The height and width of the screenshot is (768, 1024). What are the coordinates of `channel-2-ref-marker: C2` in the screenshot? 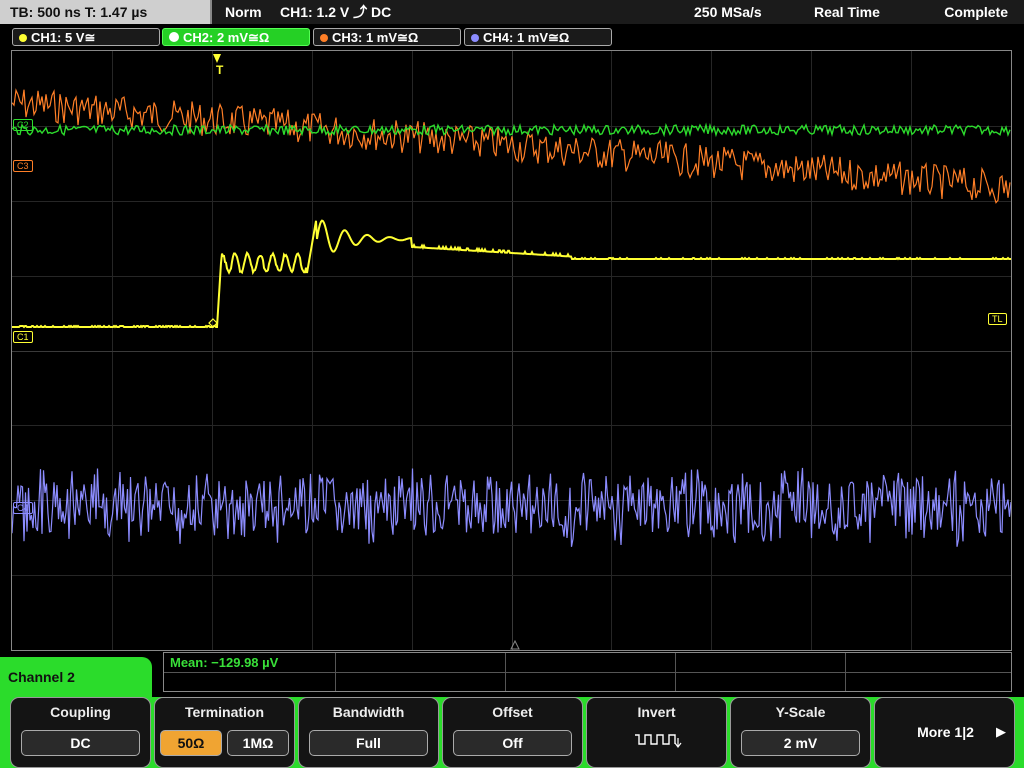 It's located at (23, 125).